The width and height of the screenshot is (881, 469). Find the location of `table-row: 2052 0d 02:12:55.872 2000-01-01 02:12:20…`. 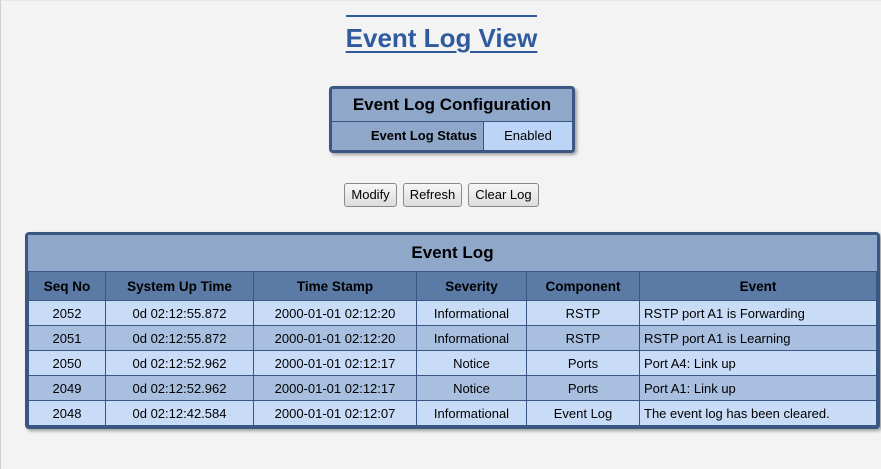

table-row: 2052 0d 02:12:55.872 2000-01-01 02:12:20… is located at coordinates (452, 313).